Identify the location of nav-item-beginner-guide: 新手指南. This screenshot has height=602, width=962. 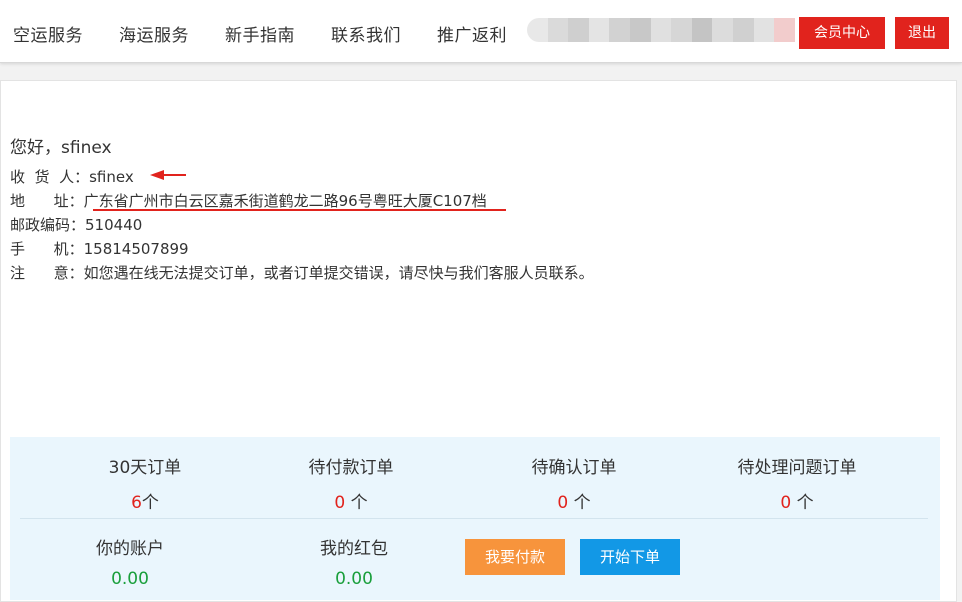
(260, 33).